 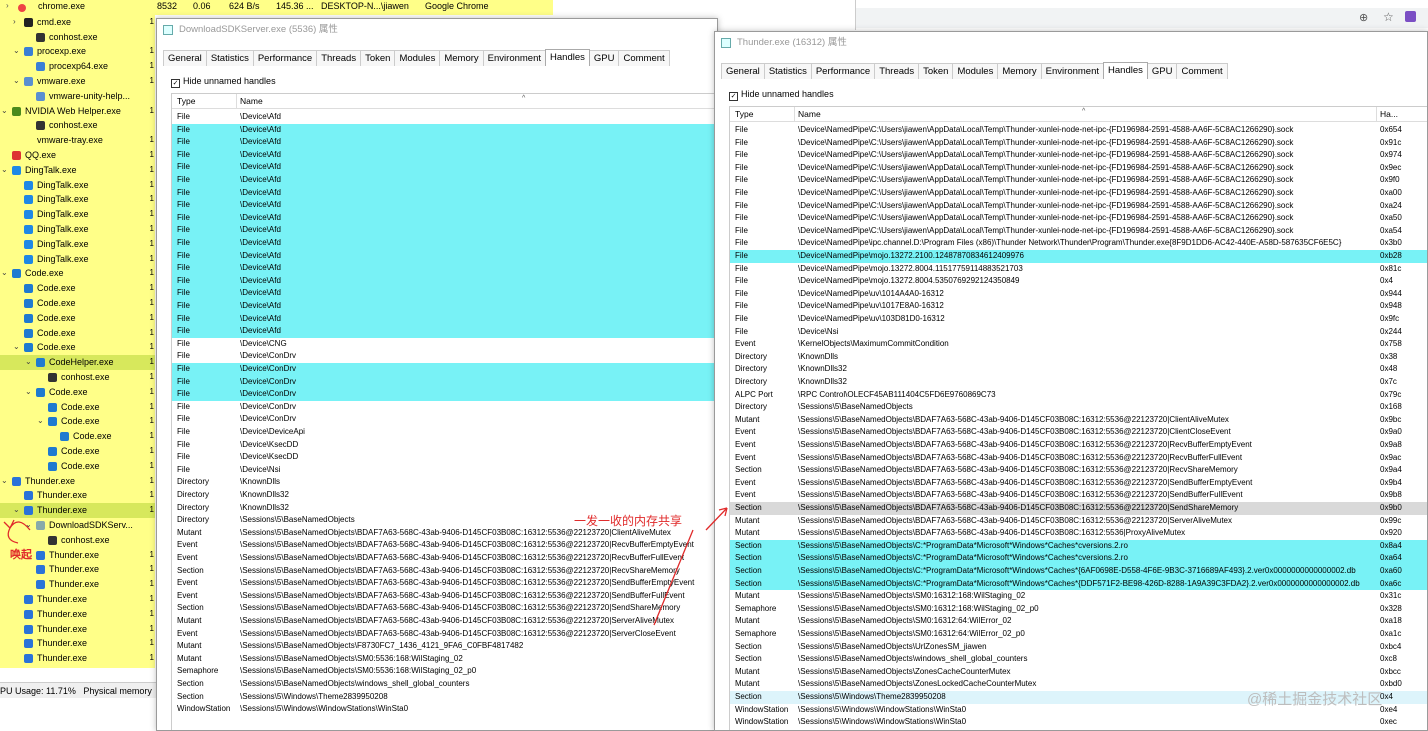 I want to click on annotation-arrows, so click(x=365, y=566).